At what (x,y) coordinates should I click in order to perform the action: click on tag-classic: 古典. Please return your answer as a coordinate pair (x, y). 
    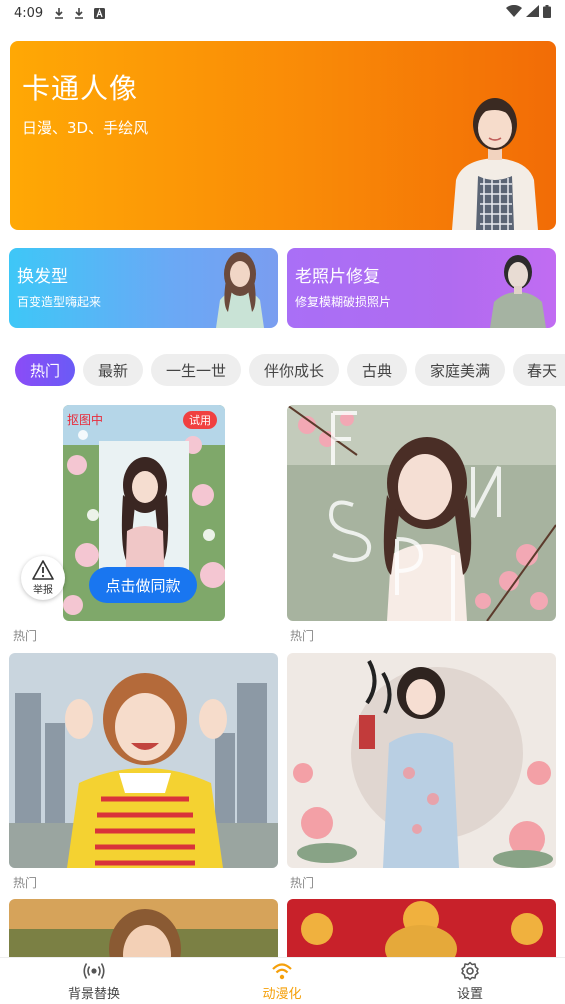
    Looking at the image, I should click on (377, 370).